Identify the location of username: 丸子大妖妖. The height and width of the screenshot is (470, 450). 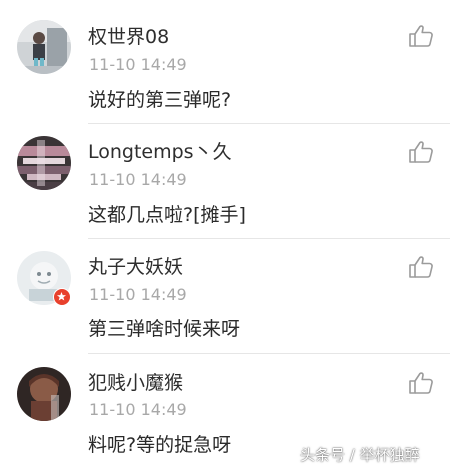
(135, 267).